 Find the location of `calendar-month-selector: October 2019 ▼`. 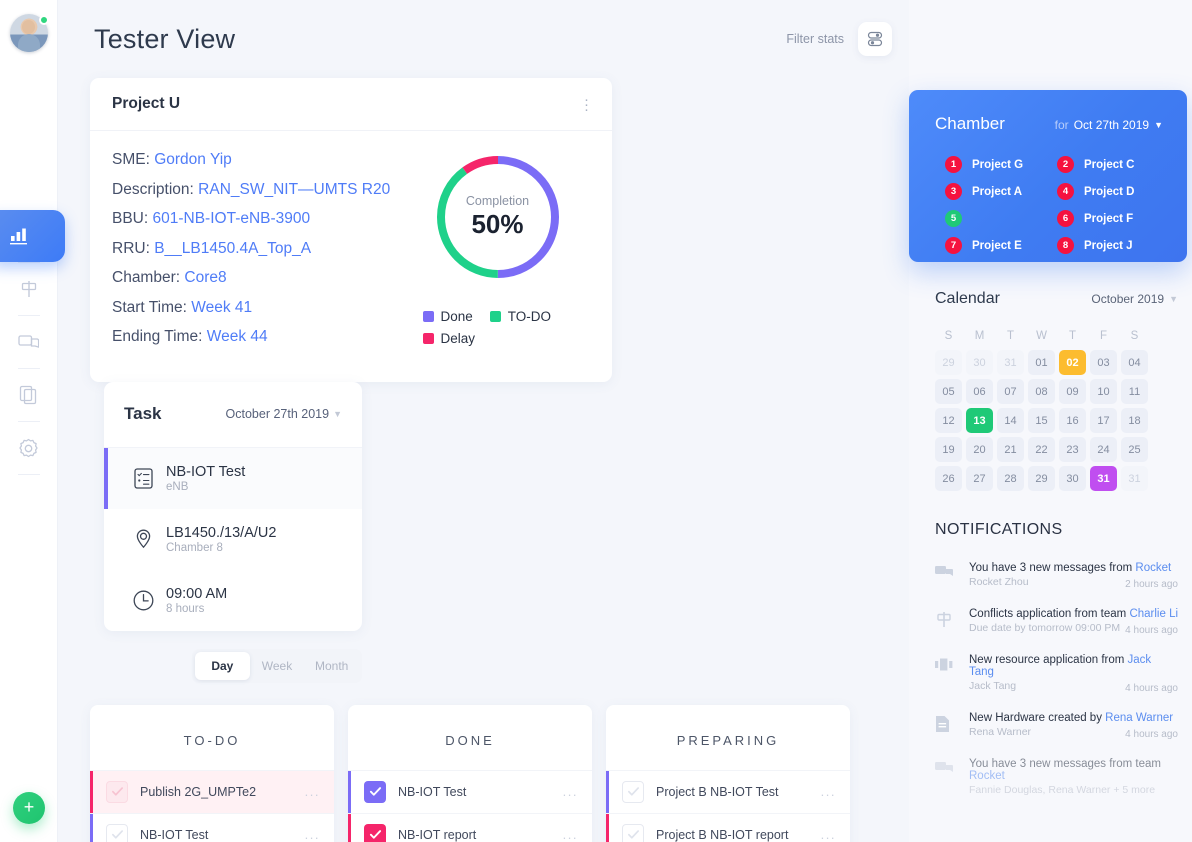

calendar-month-selector: October 2019 ▼ is located at coordinates (1134, 299).